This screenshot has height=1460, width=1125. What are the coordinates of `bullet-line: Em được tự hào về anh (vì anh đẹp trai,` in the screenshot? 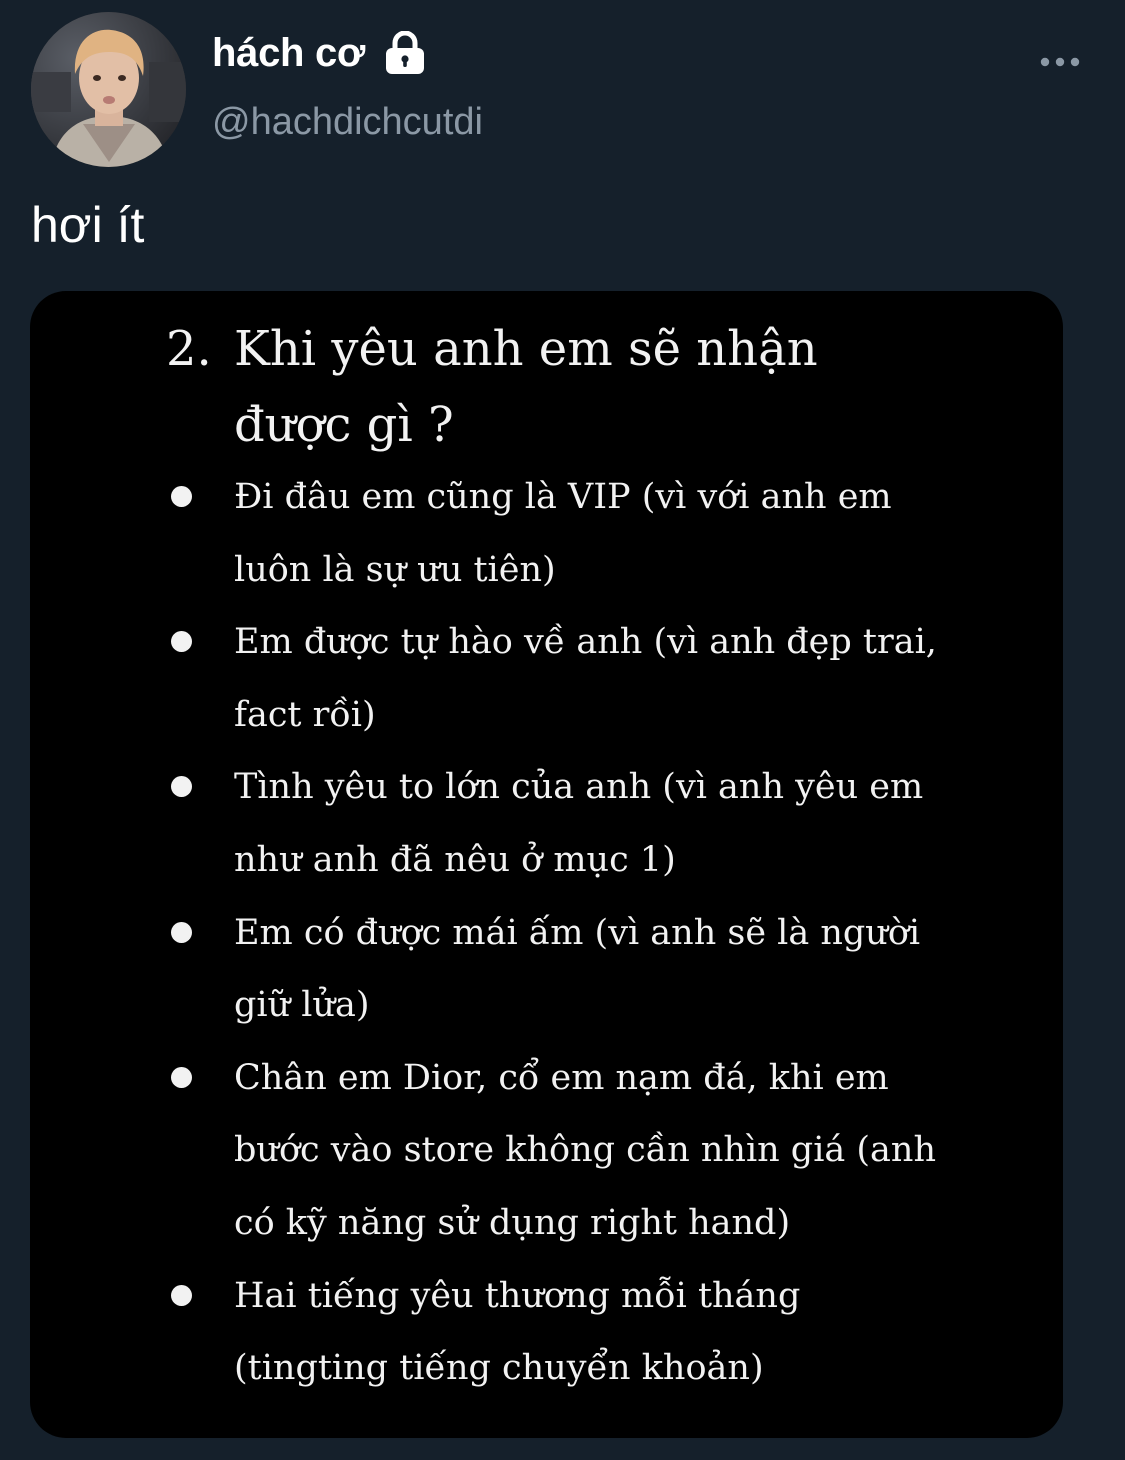 It's located at (585, 642).